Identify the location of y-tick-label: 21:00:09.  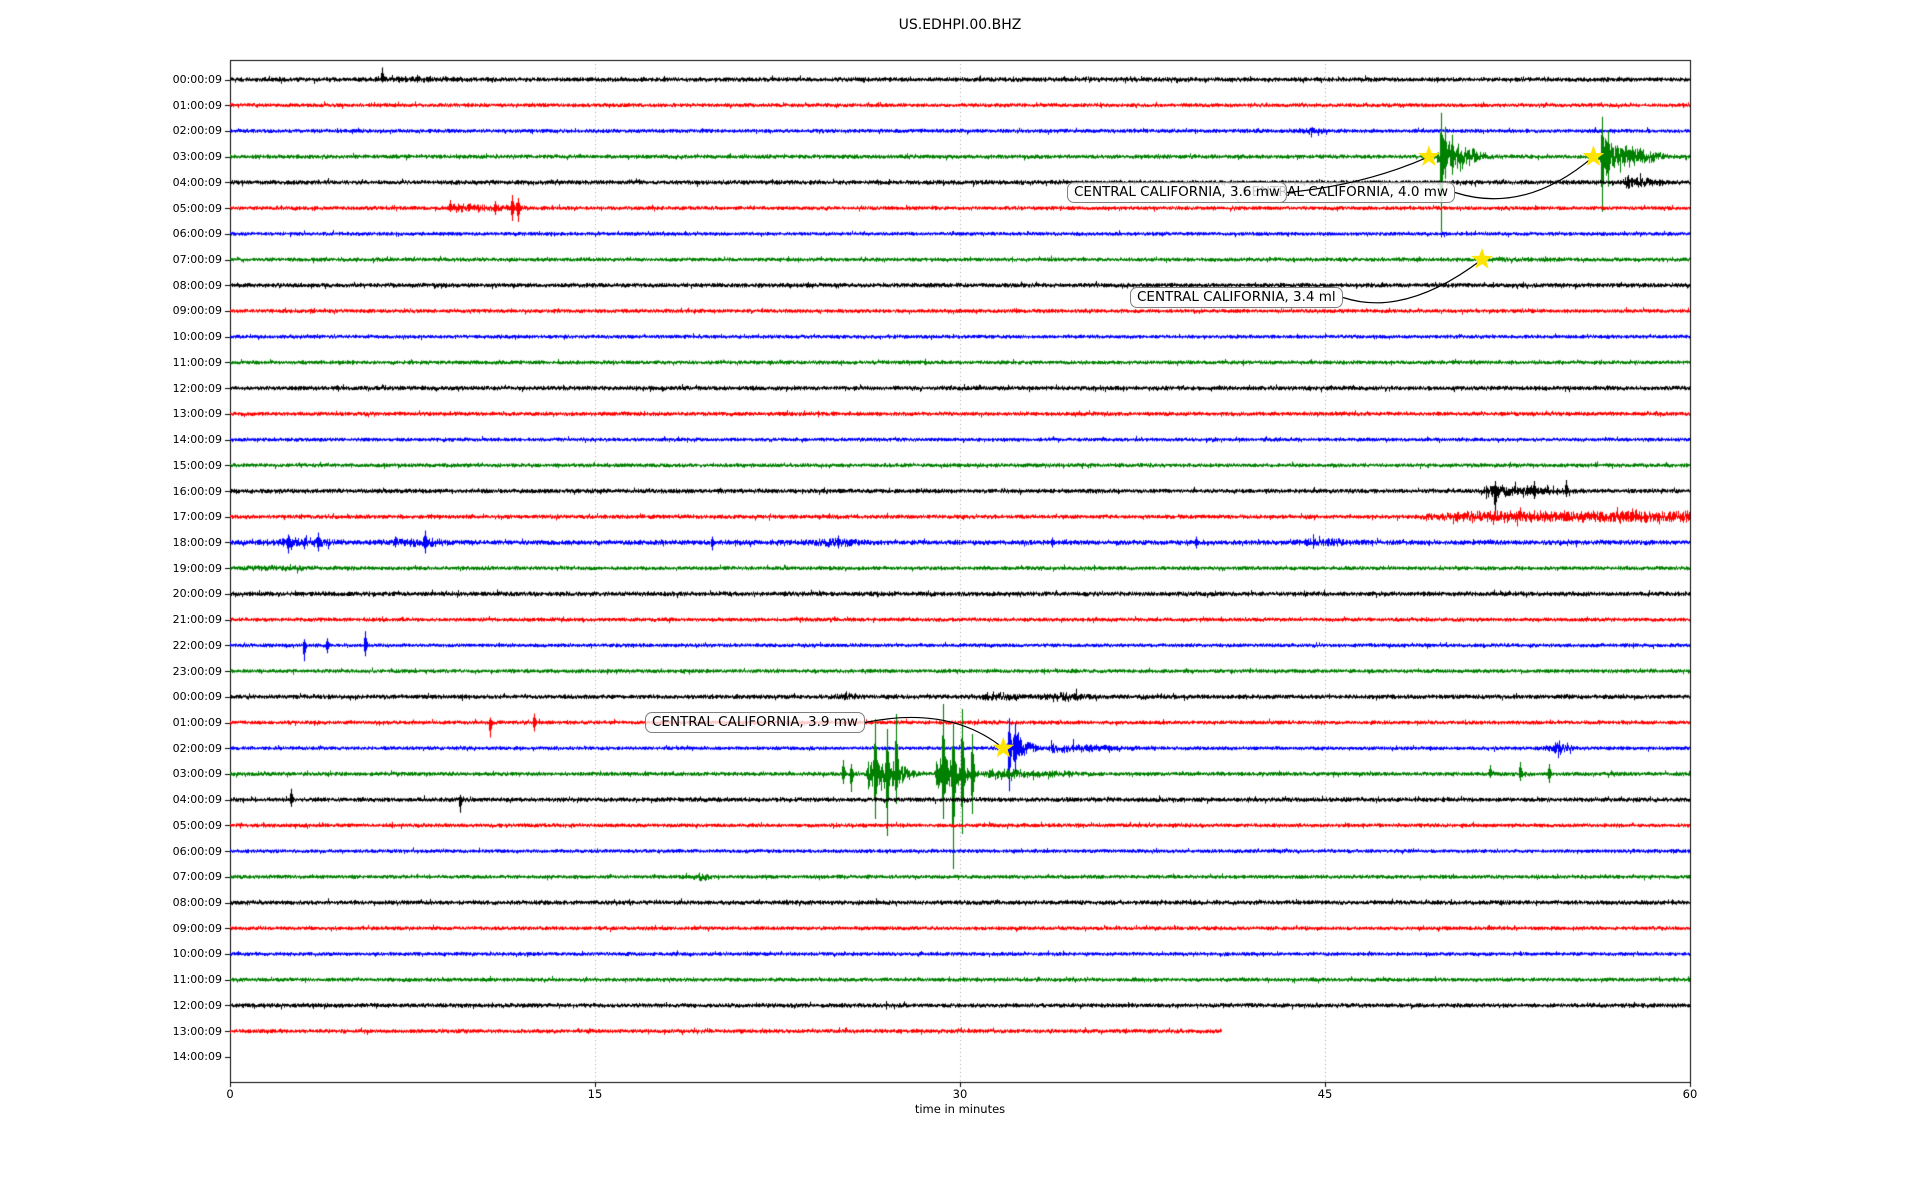
(197, 620).